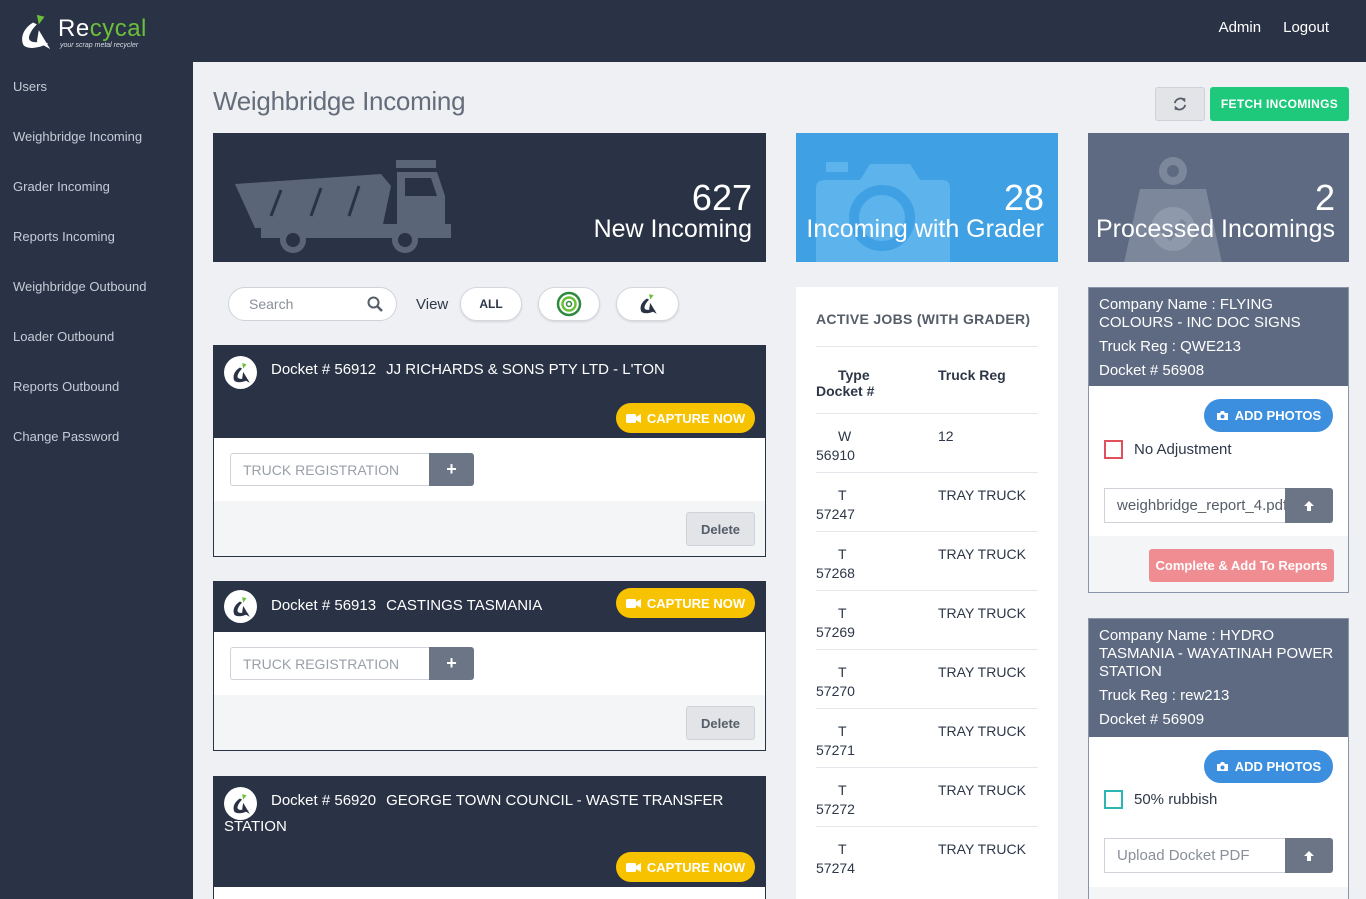  Describe the element at coordinates (988, 380) in the screenshot. I see `table-header: Truck Reg` at that location.